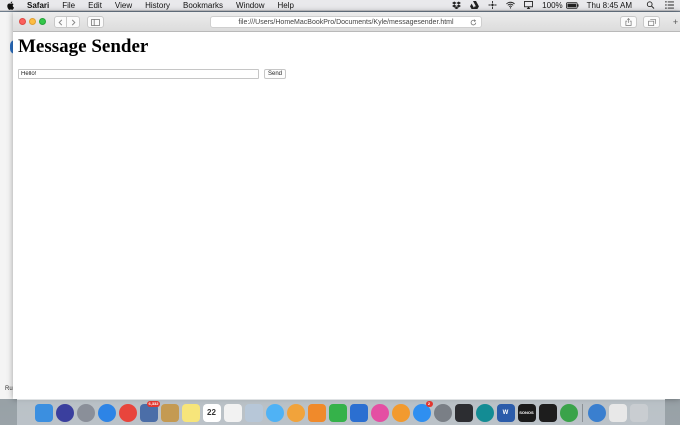  Describe the element at coordinates (275, 74) in the screenshot. I see `send-button: Send` at that location.